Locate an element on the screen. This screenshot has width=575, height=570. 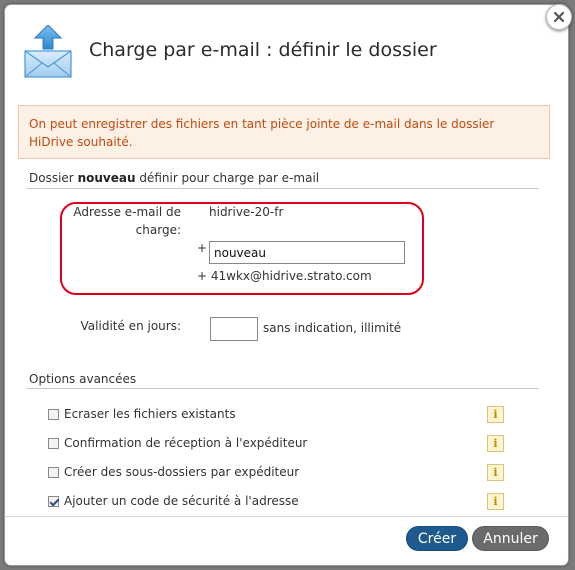
close-icon is located at coordinates (559, 17).